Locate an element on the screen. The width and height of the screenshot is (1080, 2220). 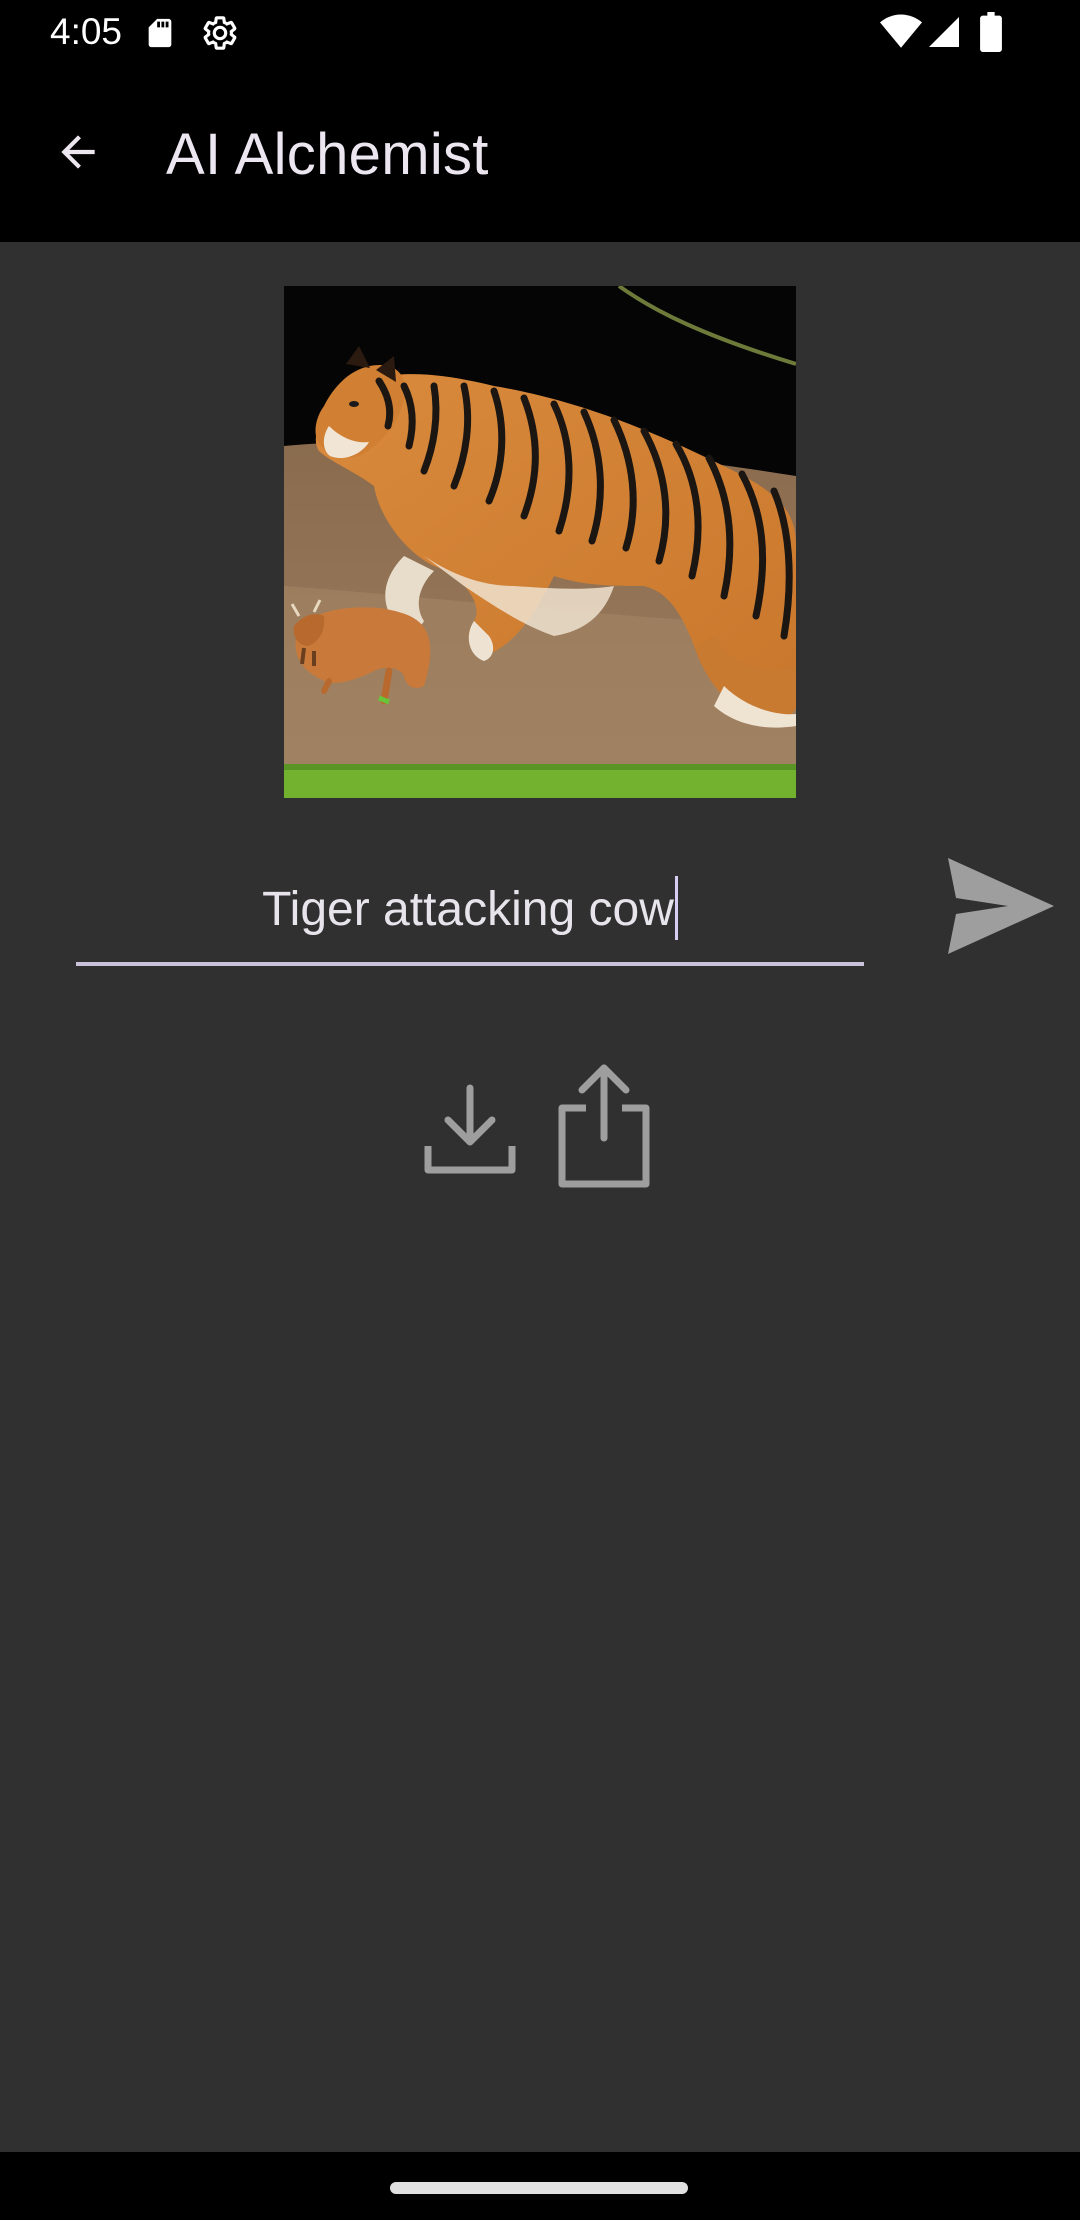
share-icon is located at coordinates (604, 1129).